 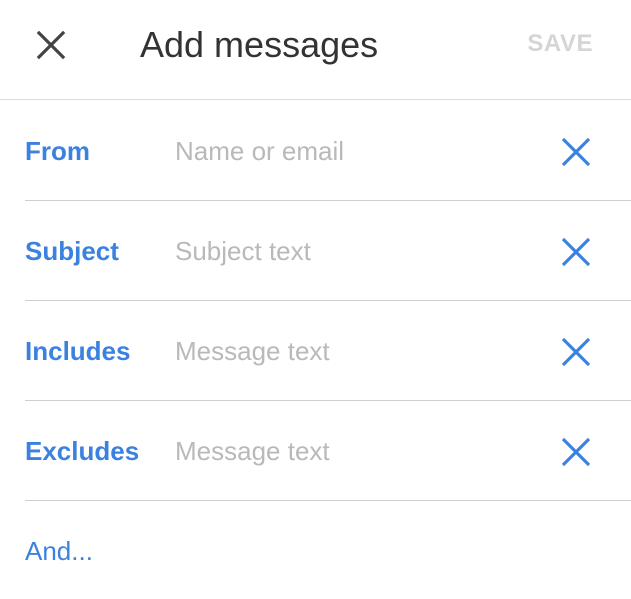 I want to click on close-icon, so click(x=51, y=45).